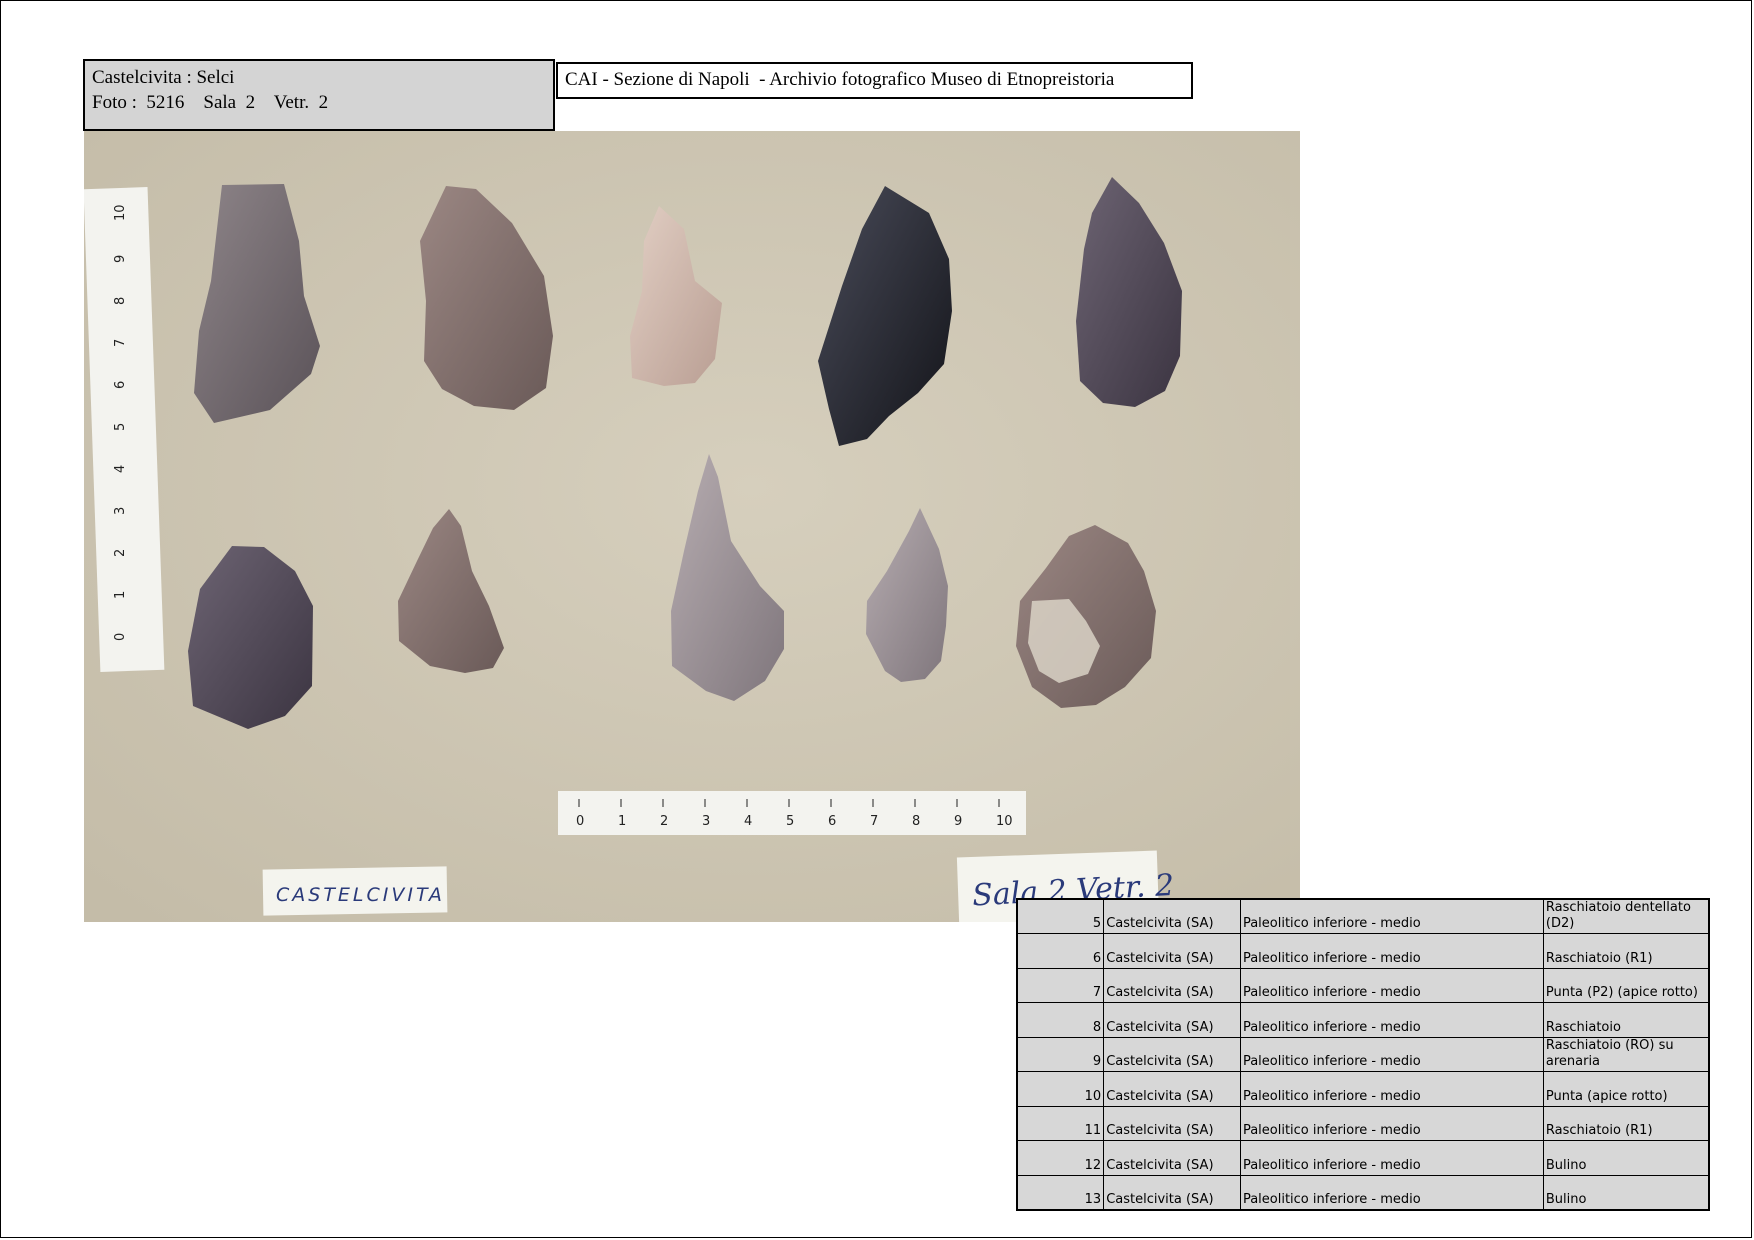  Describe the element at coordinates (1060, 1158) in the screenshot. I see `catalog-number: 12` at that location.